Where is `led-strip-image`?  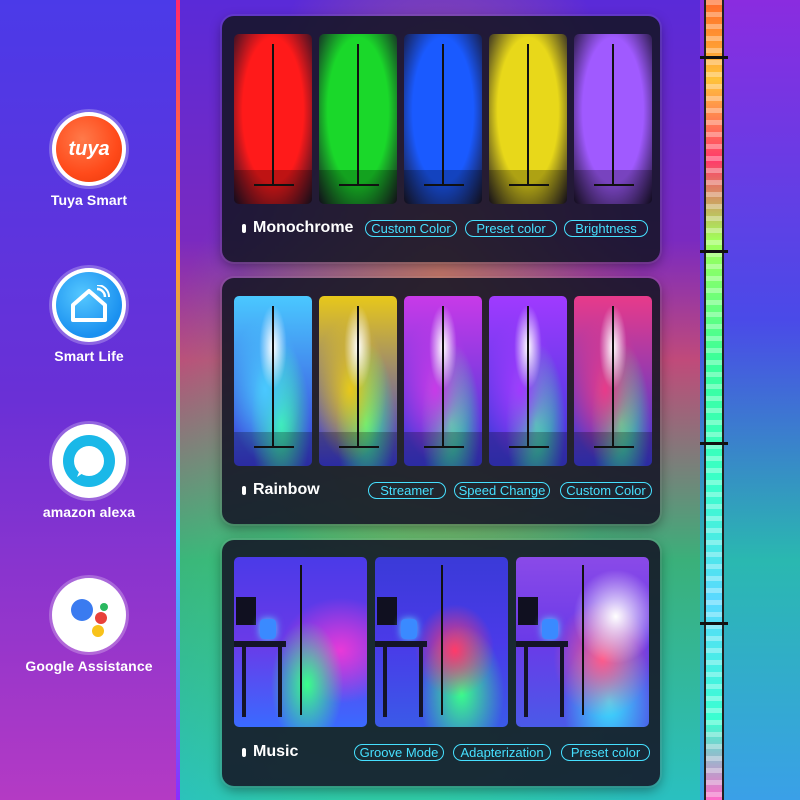 led-strip-image is located at coordinates (714, 400).